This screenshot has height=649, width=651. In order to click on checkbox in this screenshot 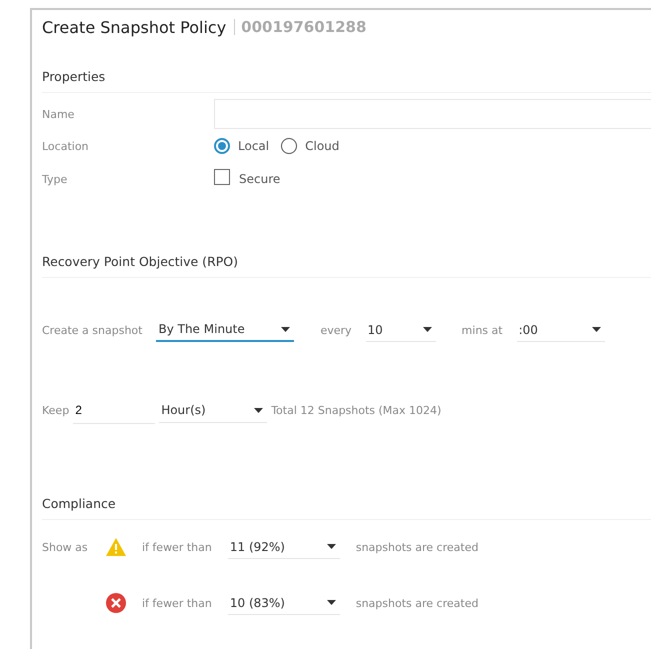, I will do `click(222, 176)`.